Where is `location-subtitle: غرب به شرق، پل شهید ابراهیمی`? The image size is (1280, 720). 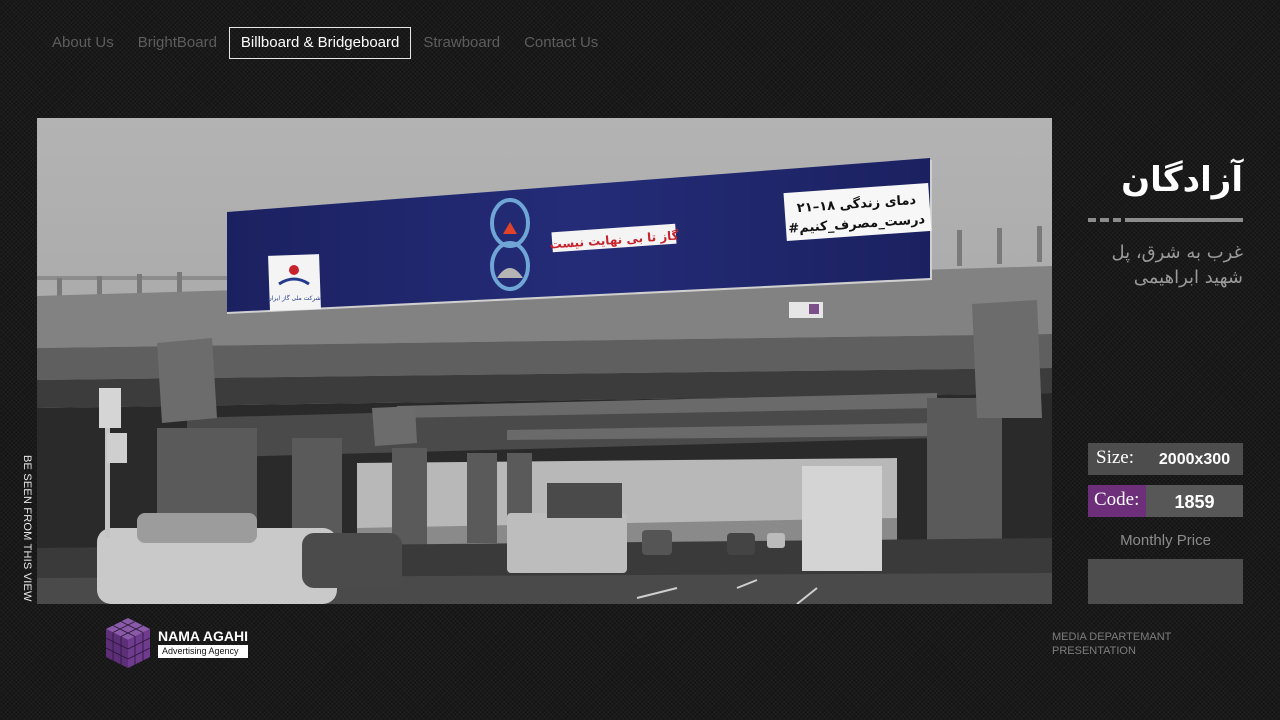
location-subtitle: غرب به شرق، پل شهید ابراهیمی is located at coordinates (1177, 265).